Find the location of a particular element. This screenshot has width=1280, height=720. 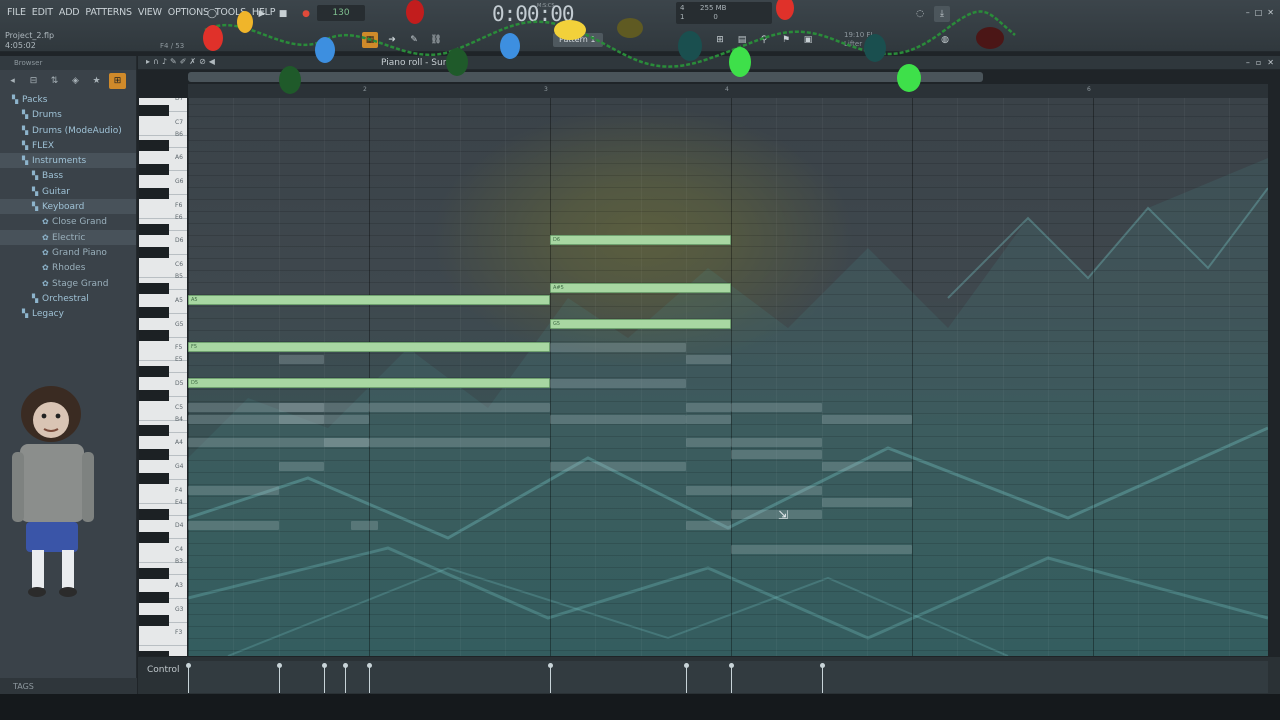

pat-song-toggle-icon: ◯ is located at coordinates (212, 14).